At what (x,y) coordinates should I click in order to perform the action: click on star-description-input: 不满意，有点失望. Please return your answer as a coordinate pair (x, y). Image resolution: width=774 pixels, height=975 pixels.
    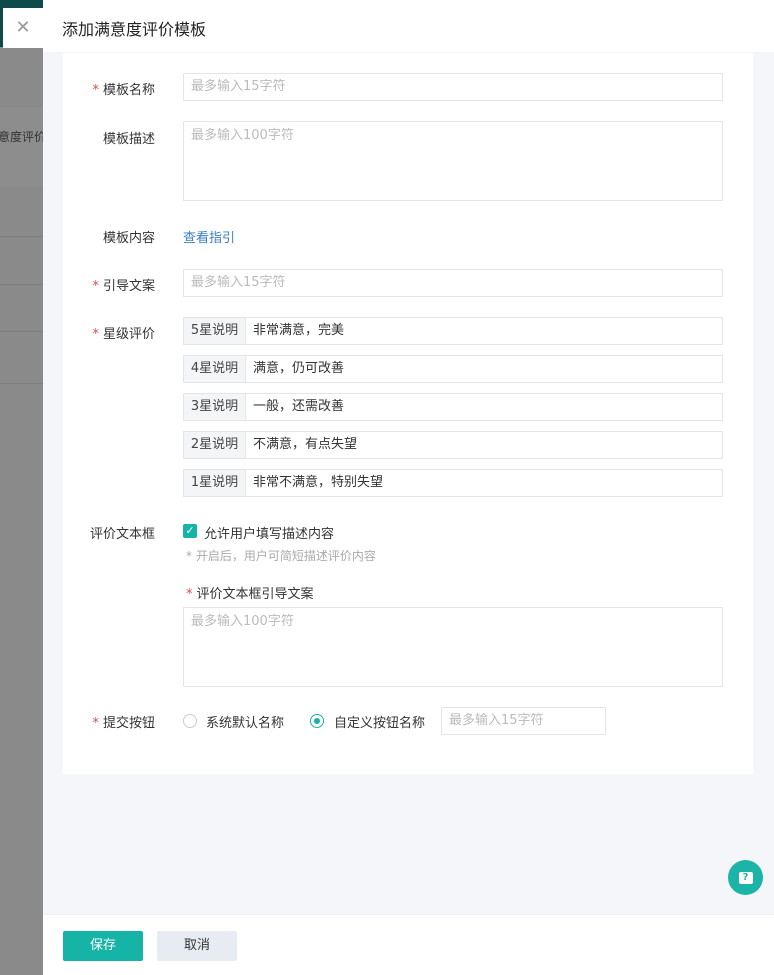
    Looking at the image, I should click on (484, 445).